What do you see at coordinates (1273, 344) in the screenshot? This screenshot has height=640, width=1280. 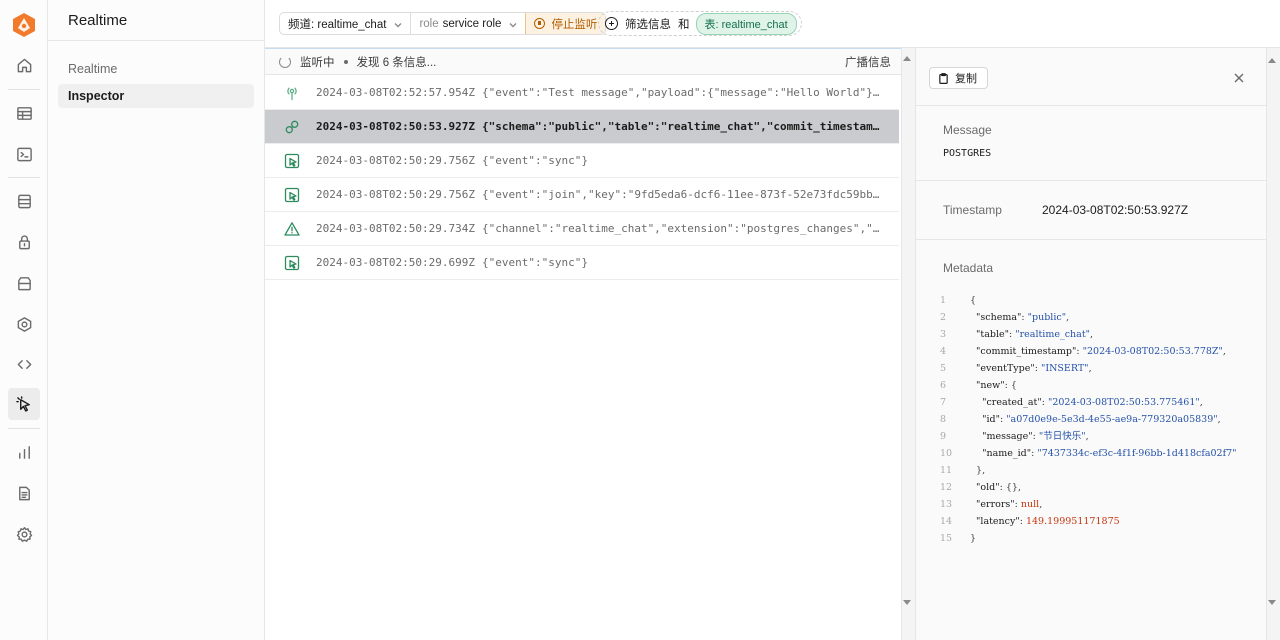 I see `detail-scrollbar` at bounding box center [1273, 344].